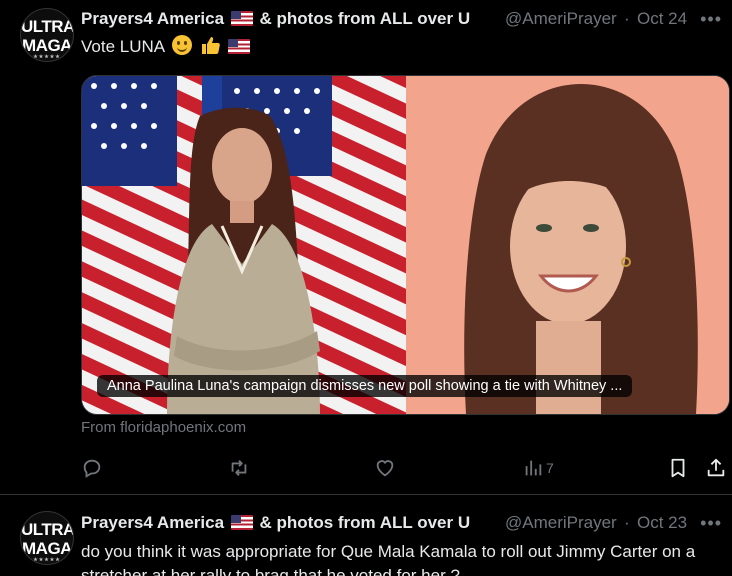 Image resolution: width=732 pixels, height=576 pixels. Describe the element at coordinates (123, 46) in the screenshot. I see `tweet-text-content: Vote LUNA` at that location.